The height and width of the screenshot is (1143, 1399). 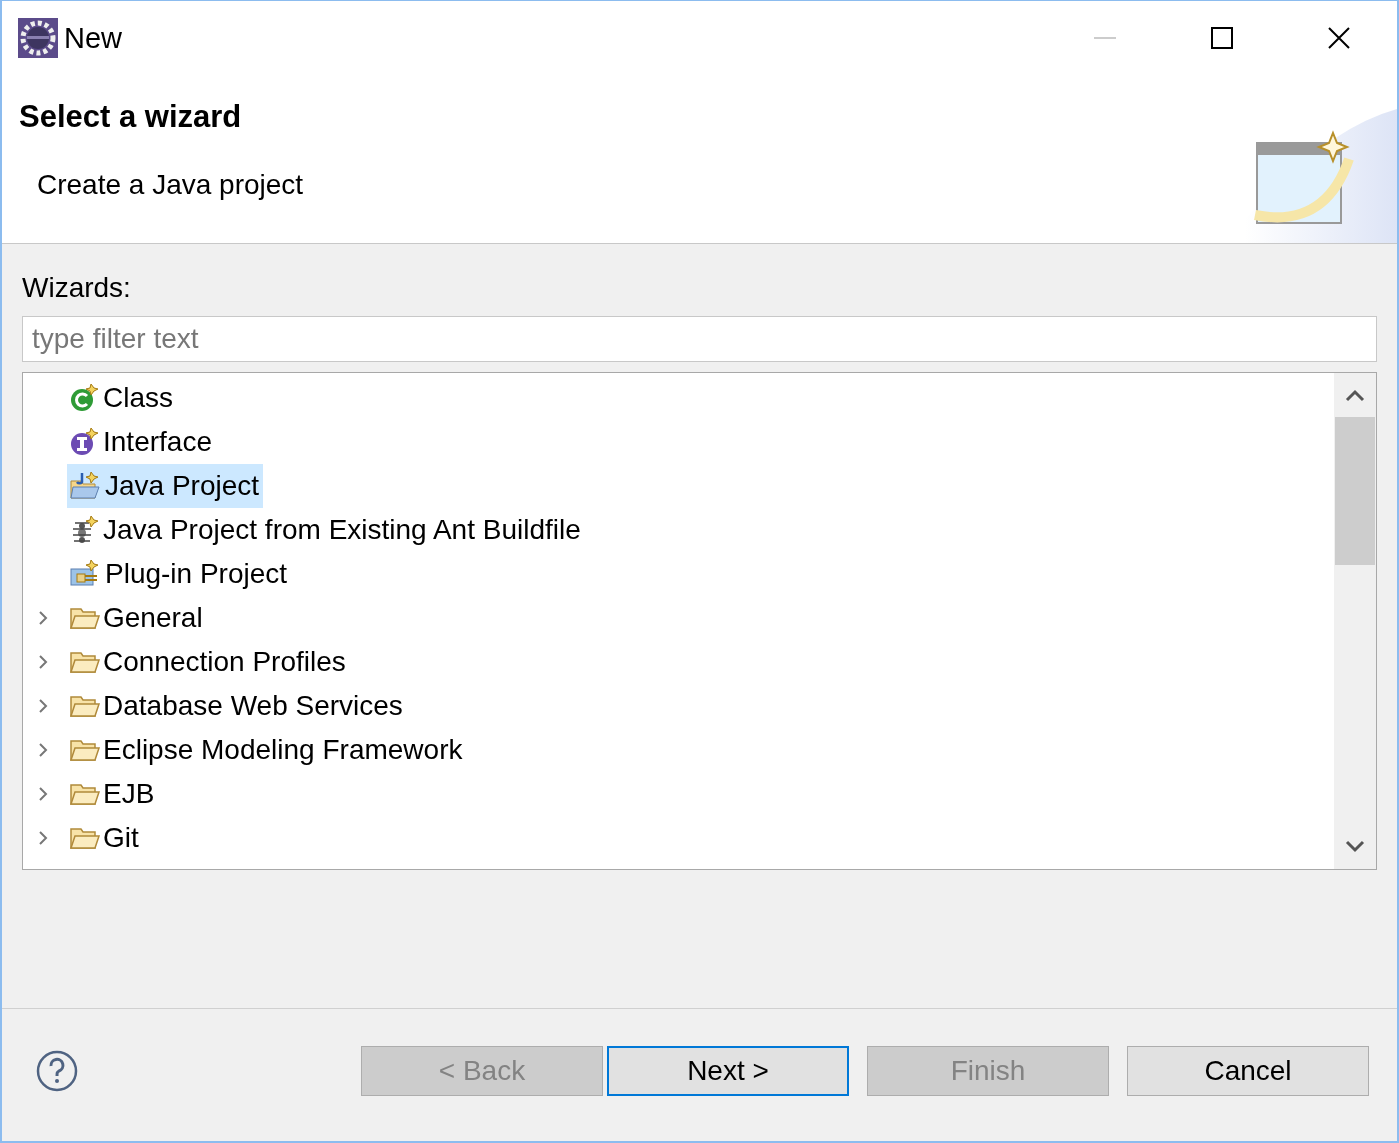 I want to click on tree-item: Connection Profiles, so click(x=208, y=662).